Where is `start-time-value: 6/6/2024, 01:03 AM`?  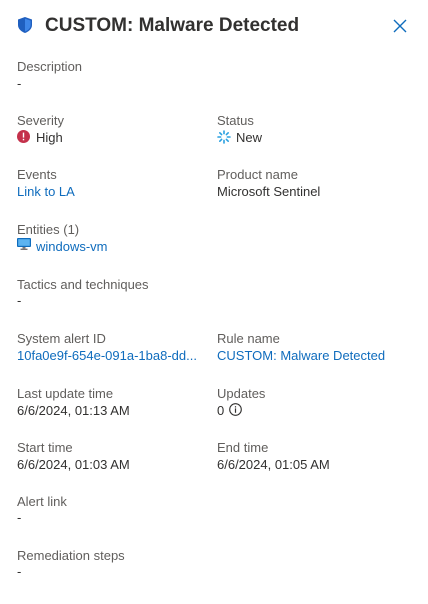
start-time-value: 6/6/2024, 01:03 AM is located at coordinates (73, 464).